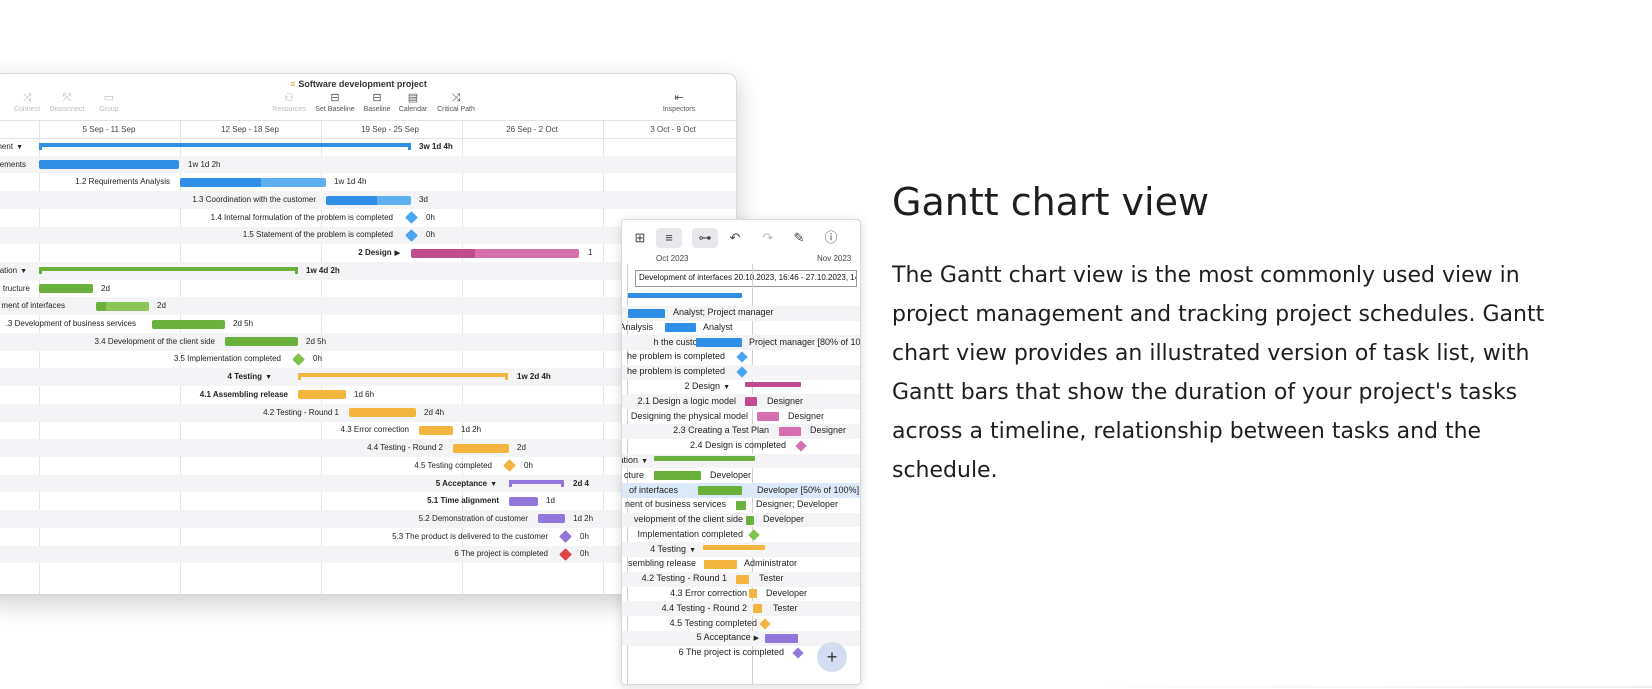 This screenshot has width=1652, height=689. Describe the element at coordinates (669, 238) in the screenshot. I see `baseline-icon: ≡` at that location.